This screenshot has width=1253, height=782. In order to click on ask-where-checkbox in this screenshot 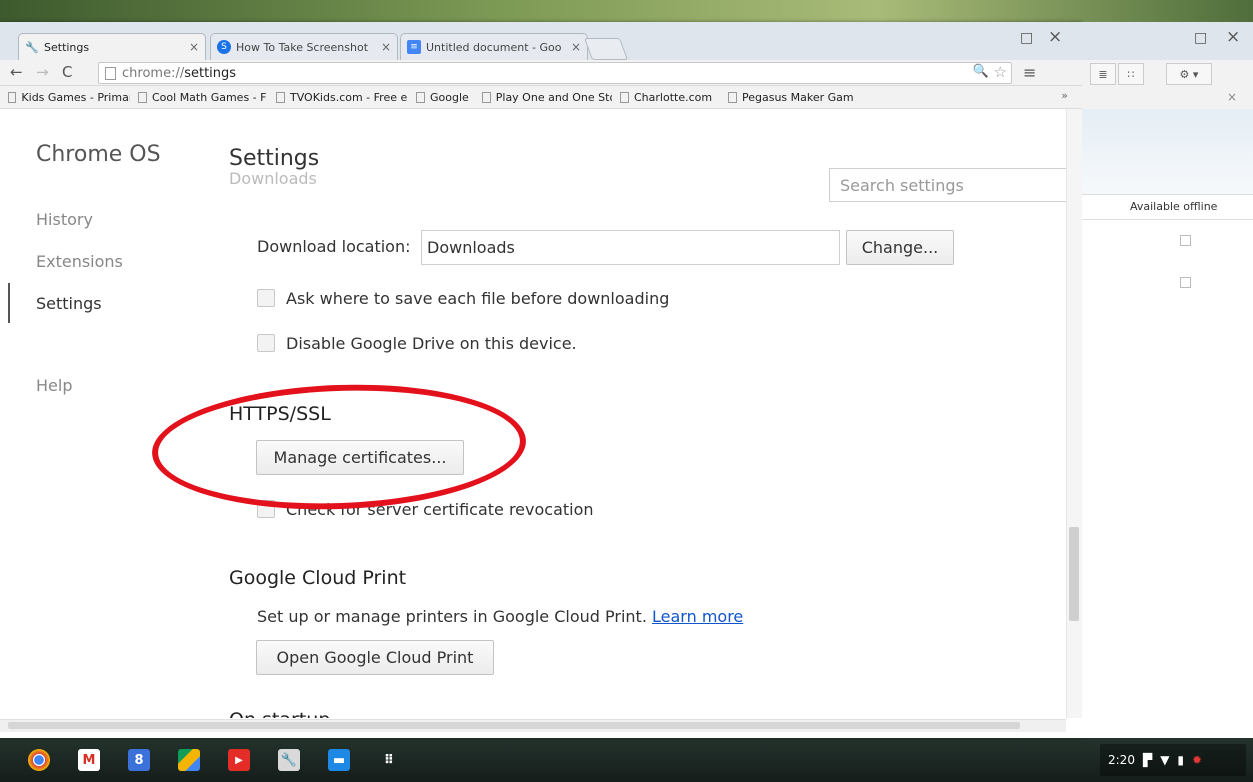, I will do `click(266, 298)`.